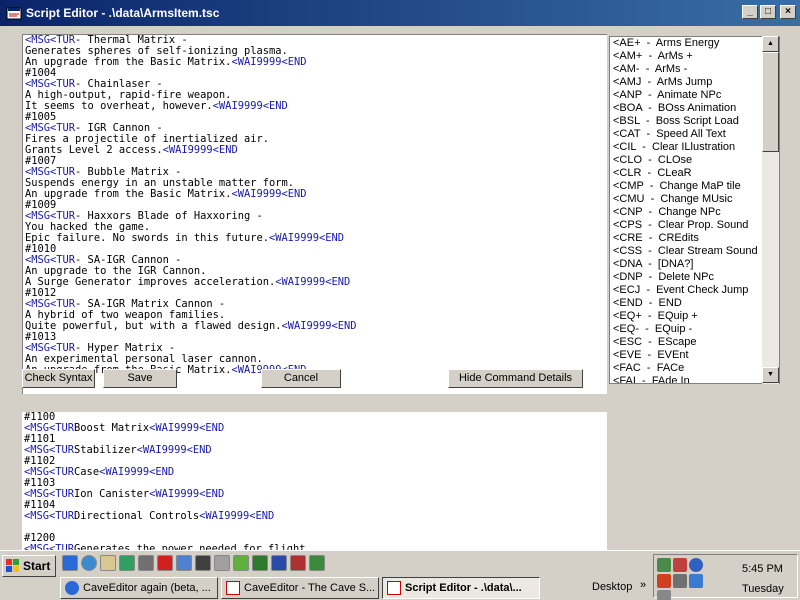 The image size is (800, 600). I want to click on scroll-thumb, so click(770, 102).